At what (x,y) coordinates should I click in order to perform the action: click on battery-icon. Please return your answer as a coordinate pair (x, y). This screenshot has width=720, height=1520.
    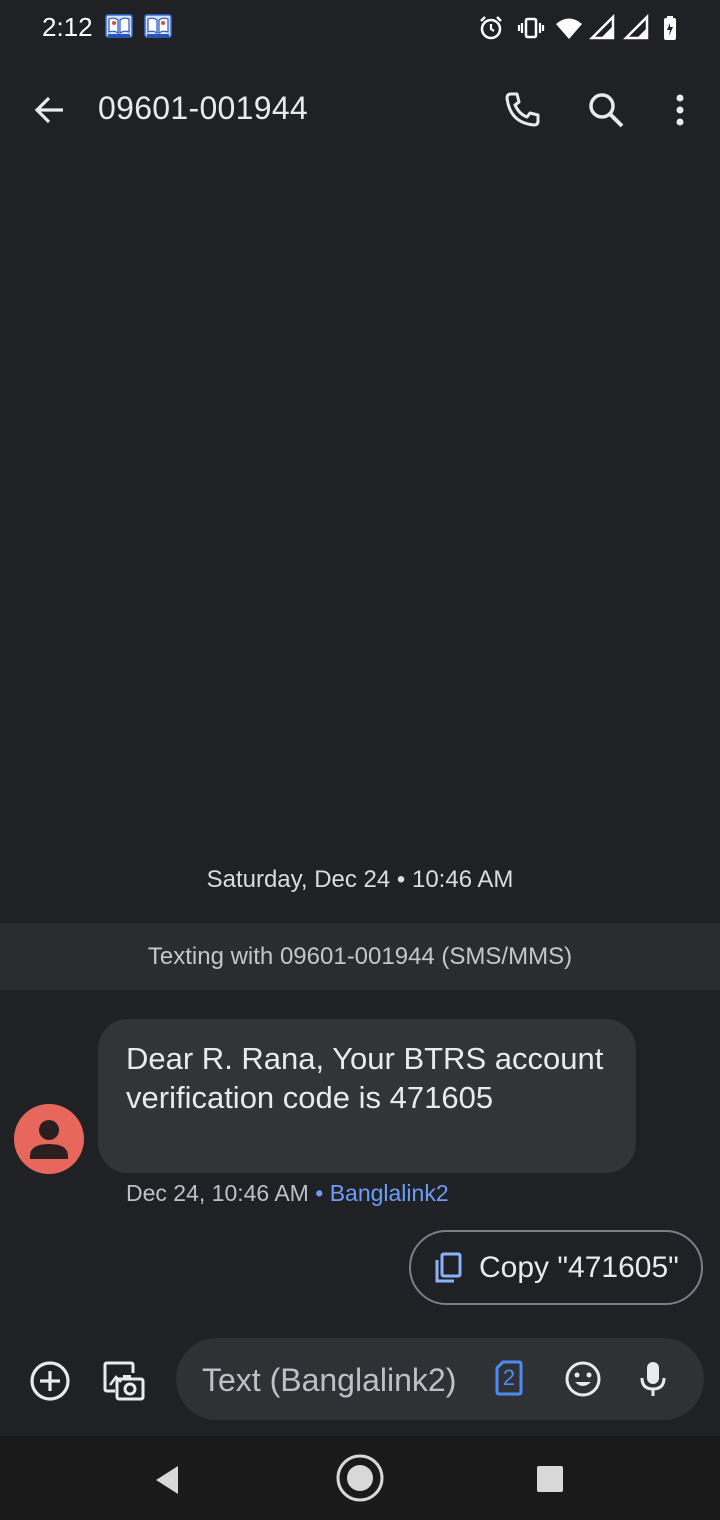
    Looking at the image, I should click on (673, 28).